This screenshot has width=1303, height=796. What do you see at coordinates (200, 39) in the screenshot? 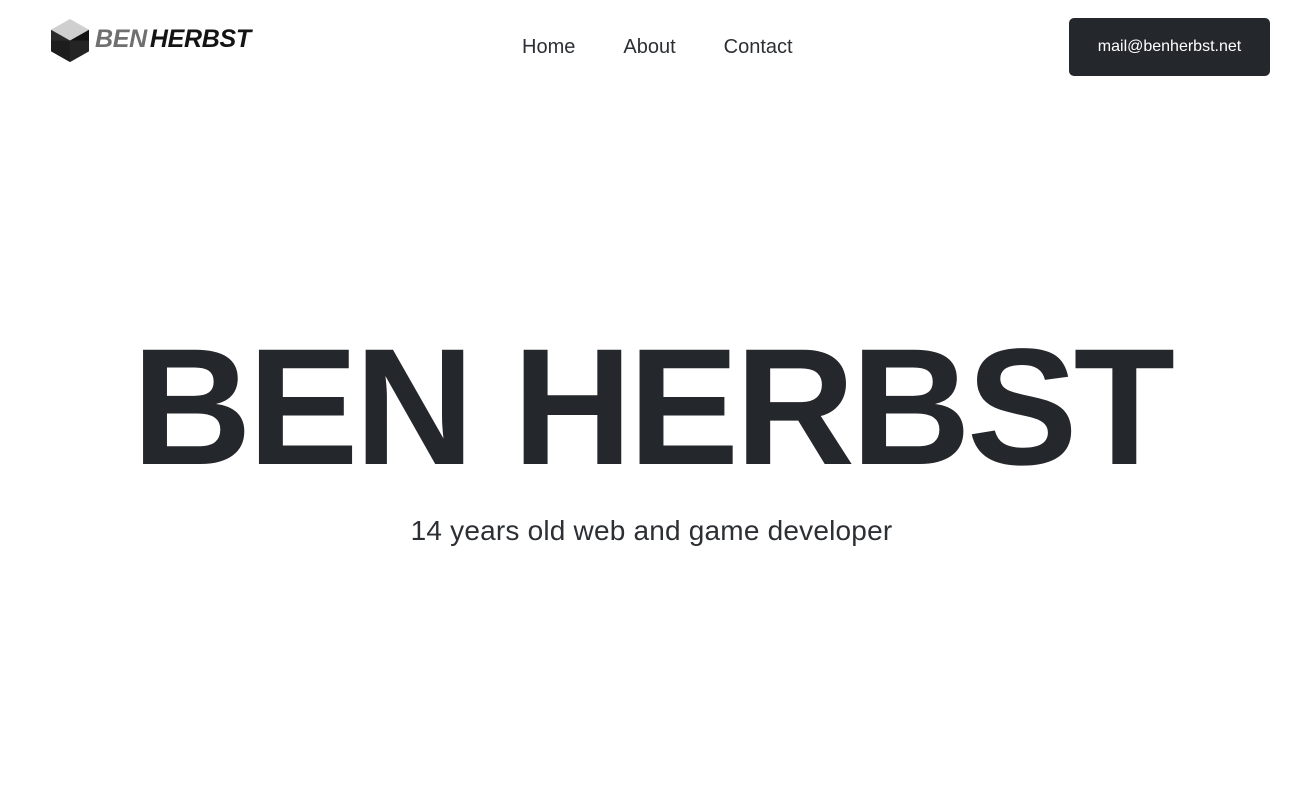
I see `logo-last-name: HERBST` at bounding box center [200, 39].